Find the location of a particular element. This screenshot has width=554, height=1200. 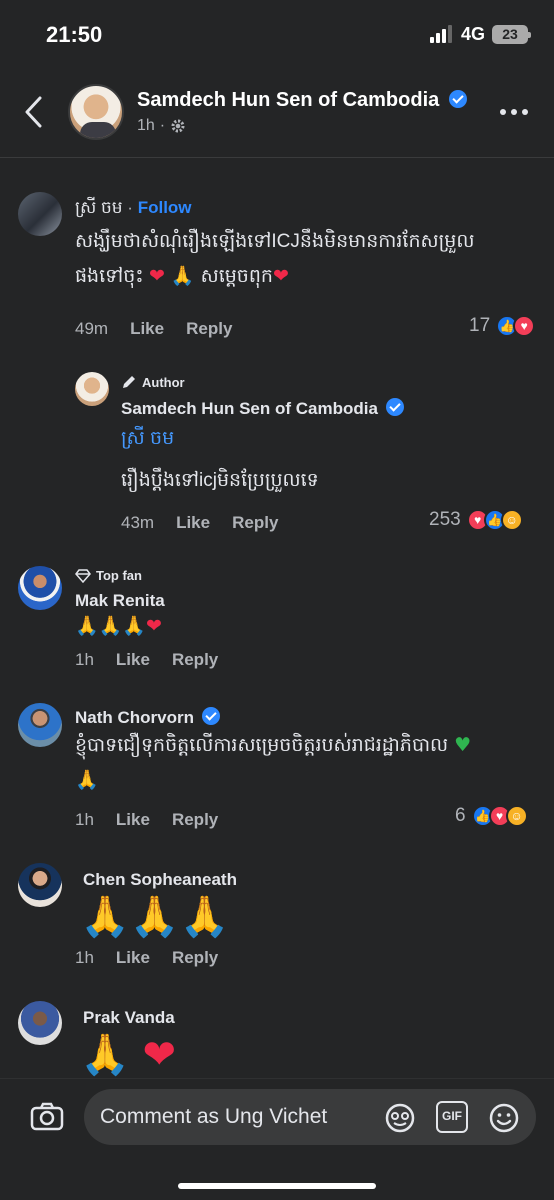

follow-button: Follow is located at coordinates (165, 207).